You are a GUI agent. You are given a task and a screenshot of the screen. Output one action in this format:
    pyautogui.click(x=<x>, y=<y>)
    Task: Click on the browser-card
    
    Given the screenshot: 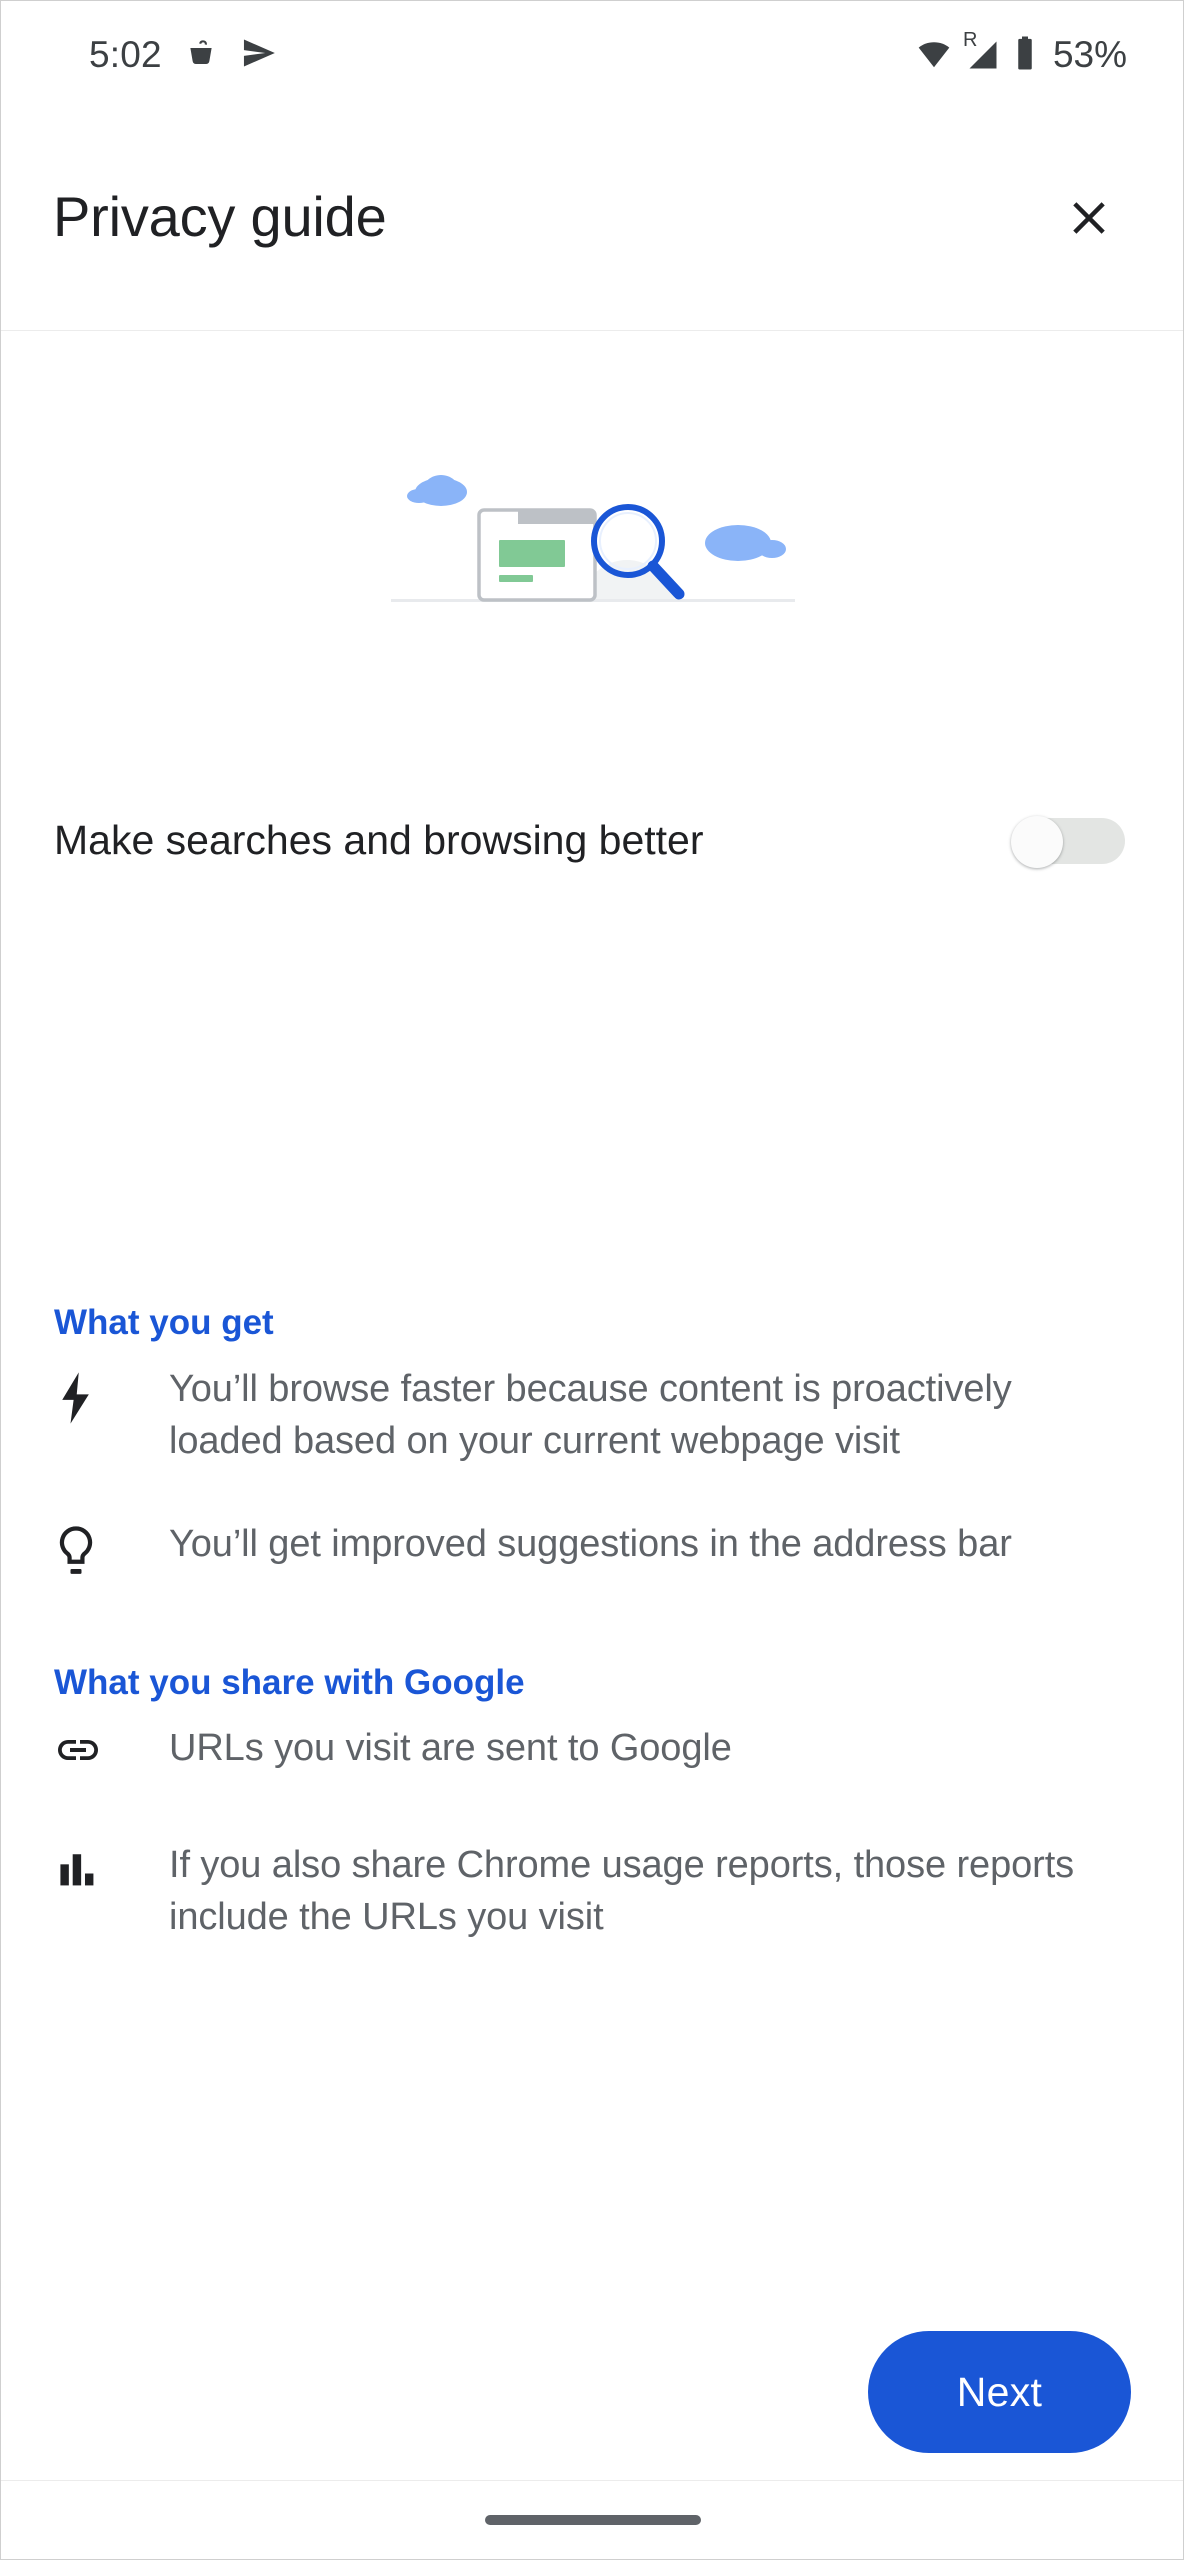 What is the action you would take?
    pyautogui.click(x=537, y=555)
    